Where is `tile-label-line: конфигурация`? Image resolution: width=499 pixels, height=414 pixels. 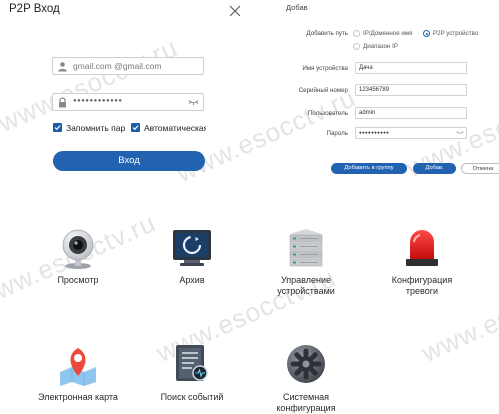
tile-label-line: конфигурация is located at coordinates (306, 408).